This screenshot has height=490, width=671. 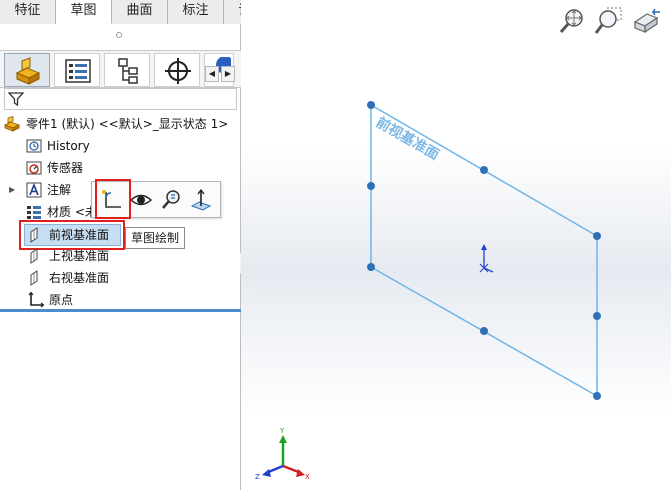 What do you see at coordinates (16, 99) in the screenshot?
I see `filter-funnel-icon` at bounding box center [16, 99].